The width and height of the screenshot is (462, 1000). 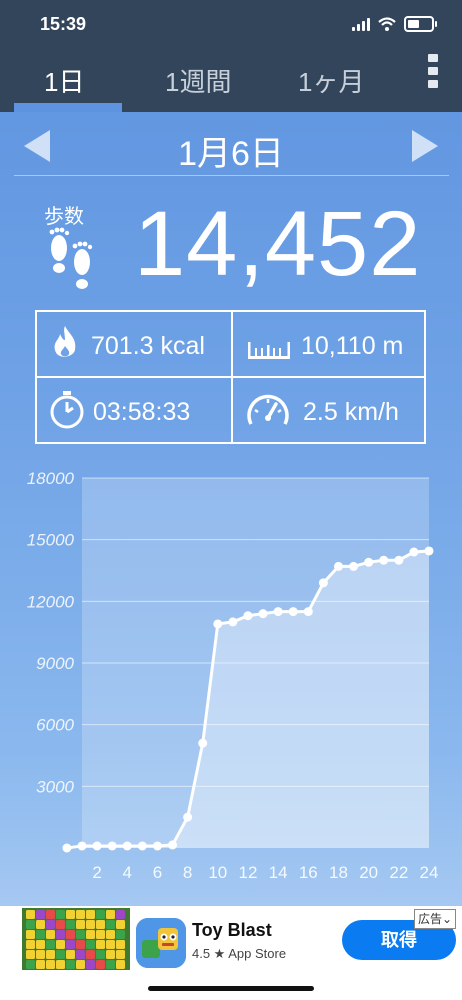 What do you see at coordinates (231, 175) in the screenshot?
I see `divider` at bounding box center [231, 175].